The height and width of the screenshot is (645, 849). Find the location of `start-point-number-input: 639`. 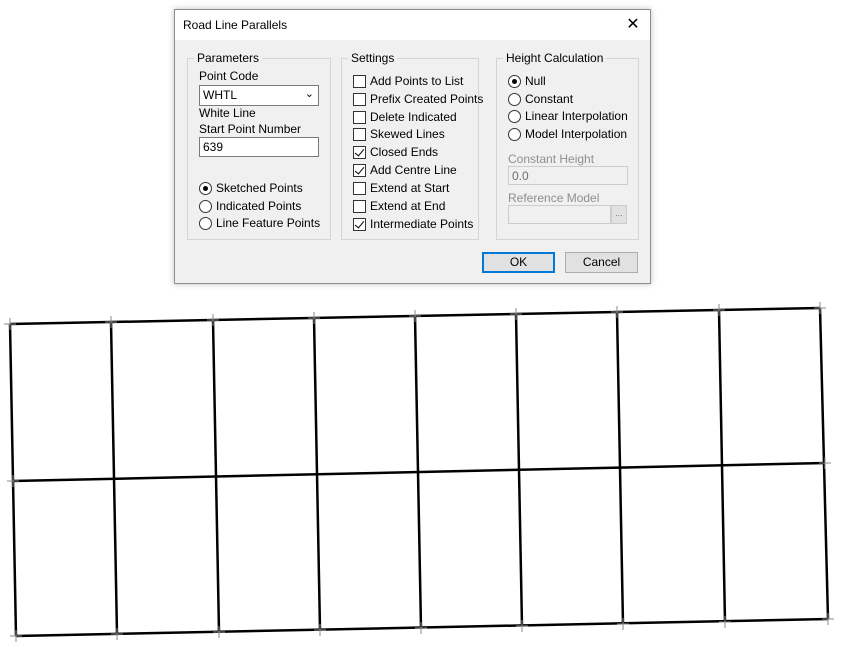

start-point-number-input: 639 is located at coordinates (259, 147).